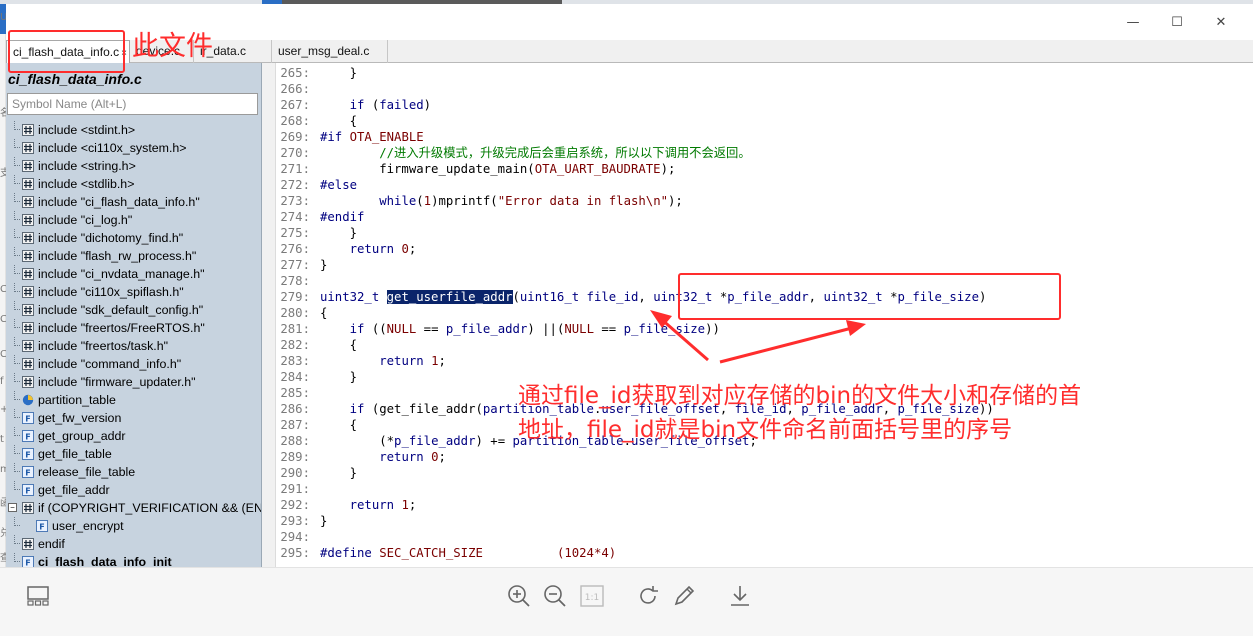  I want to click on layout-icon, so click(38, 596).